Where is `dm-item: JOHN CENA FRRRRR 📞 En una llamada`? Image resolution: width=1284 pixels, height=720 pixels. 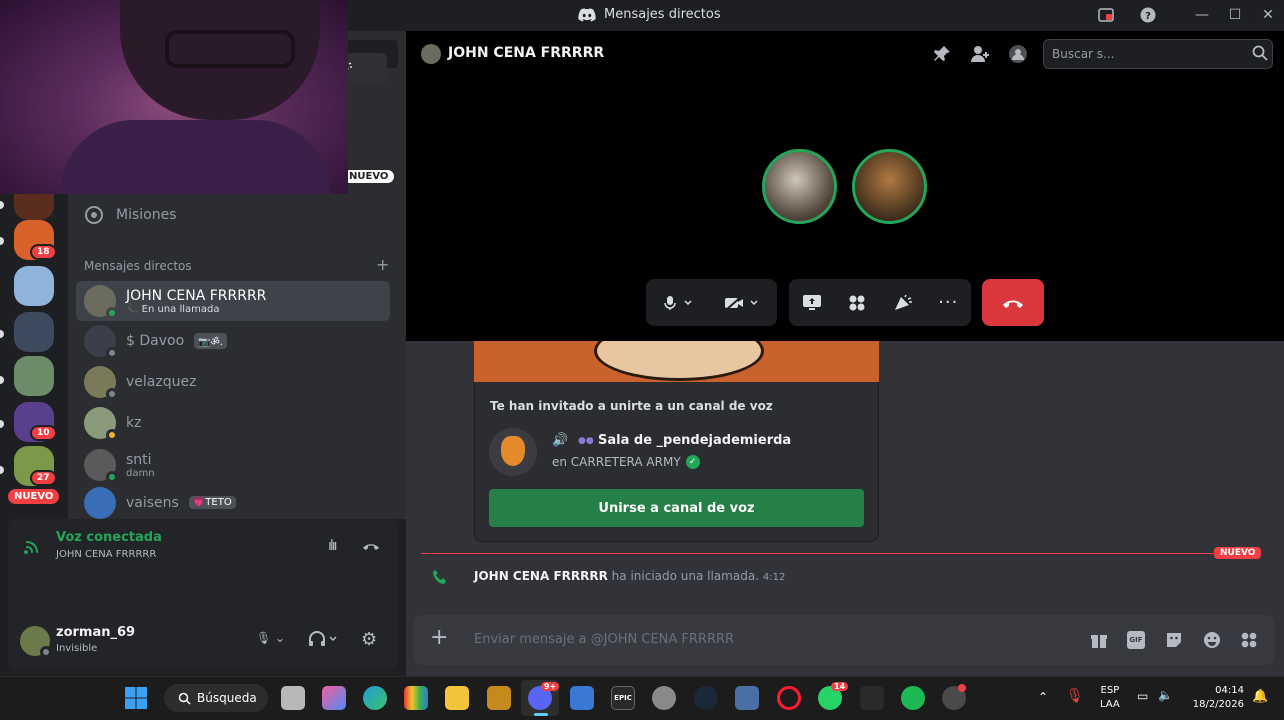
dm-item: JOHN CENA FRRRRR 📞 En una llamada is located at coordinates (233, 301).